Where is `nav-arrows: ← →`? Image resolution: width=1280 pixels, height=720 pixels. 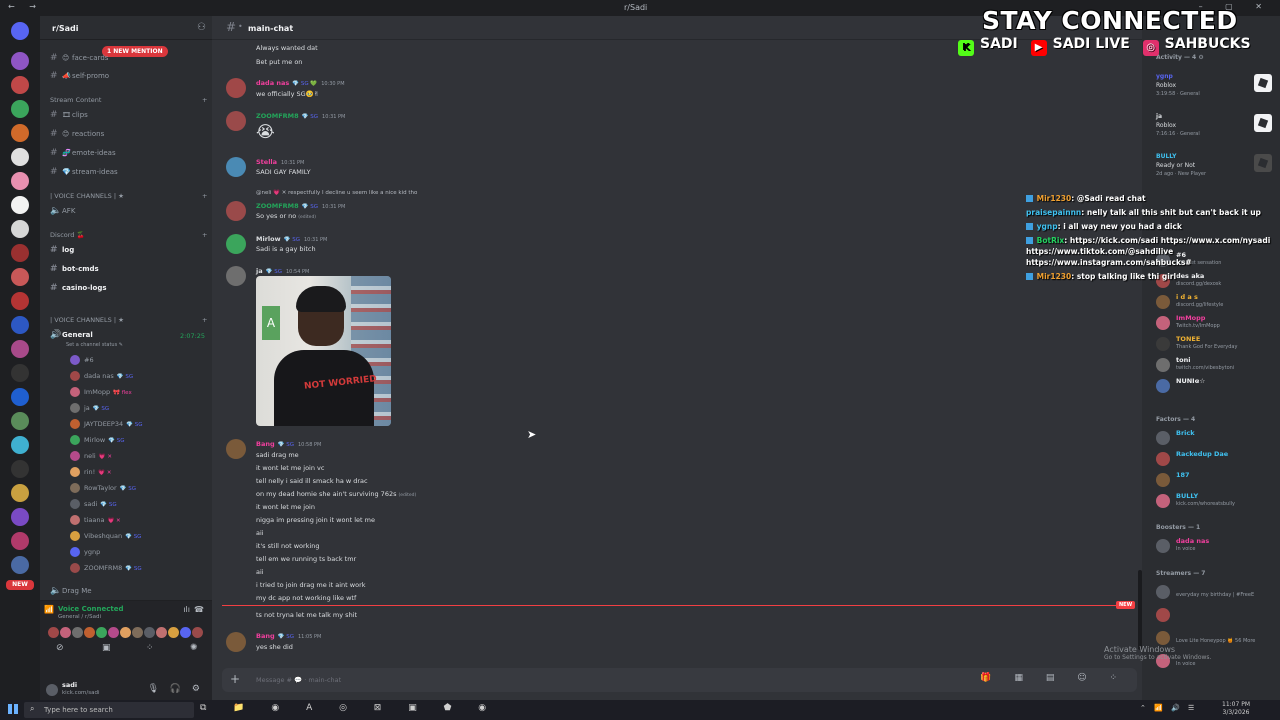
nav-arrows: ← → is located at coordinates (25, 6).